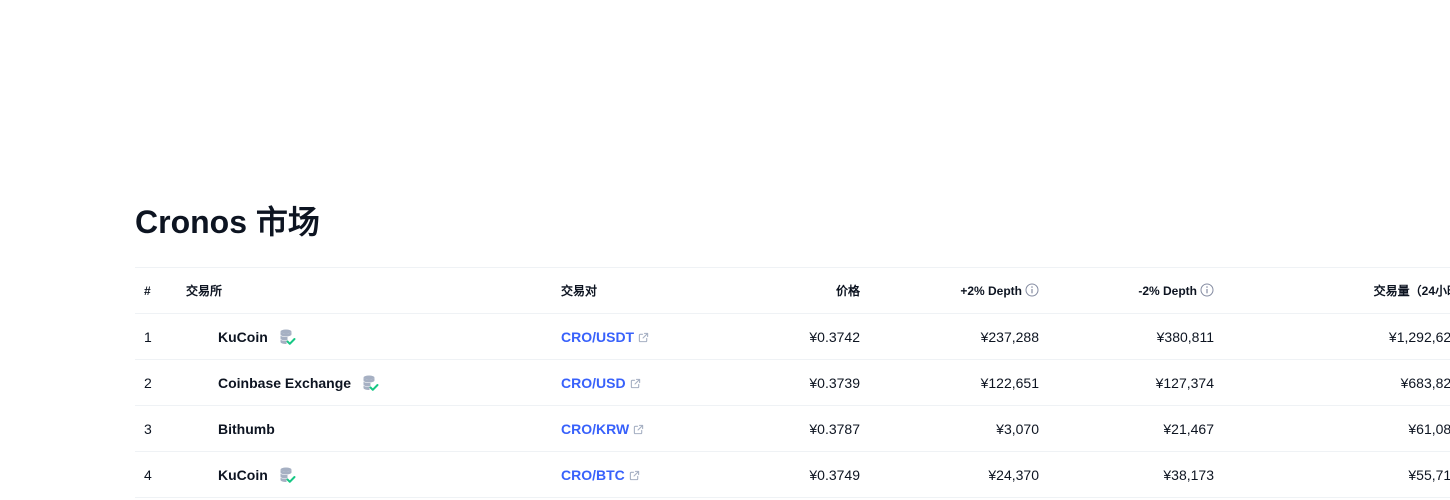  I want to click on exchange-name: Bithumb, so click(246, 429).